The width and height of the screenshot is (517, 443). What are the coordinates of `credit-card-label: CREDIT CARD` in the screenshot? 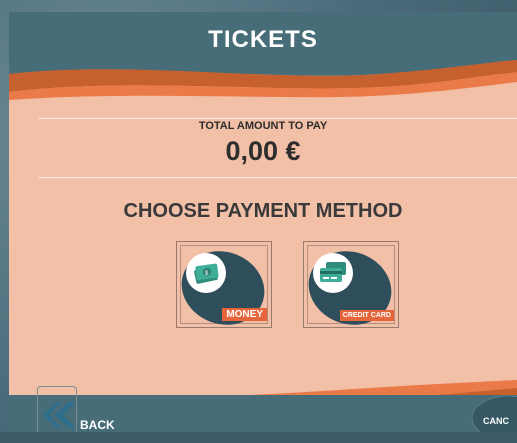 It's located at (366, 315).